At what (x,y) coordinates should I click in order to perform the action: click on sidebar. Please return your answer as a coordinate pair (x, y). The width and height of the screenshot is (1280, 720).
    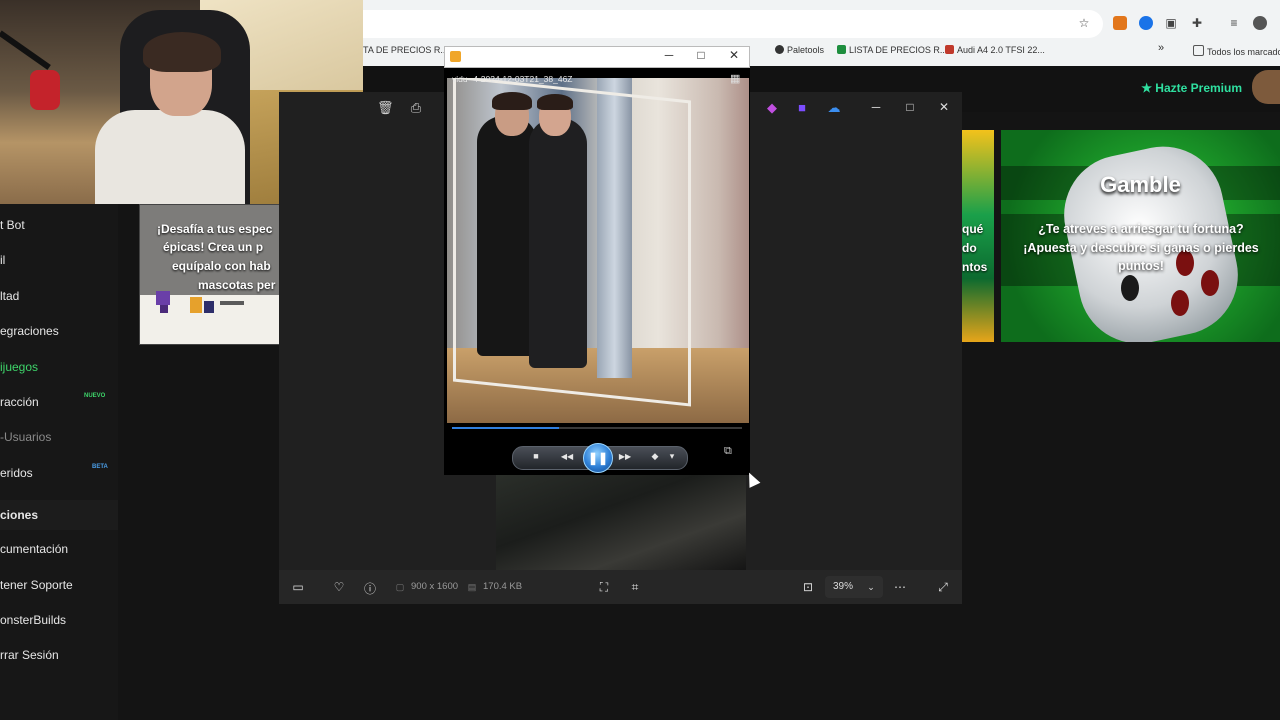
    Looking at the image, I should click on (59, 462).